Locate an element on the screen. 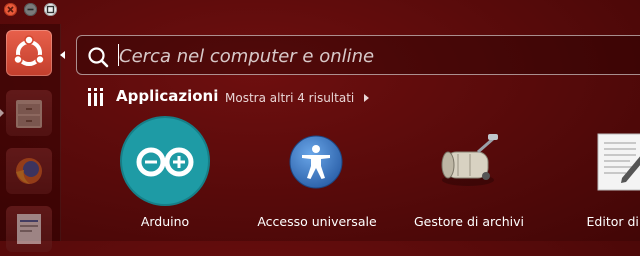 This screenshot has width=640, height=256. search-input is located at coordinates (369, 56).